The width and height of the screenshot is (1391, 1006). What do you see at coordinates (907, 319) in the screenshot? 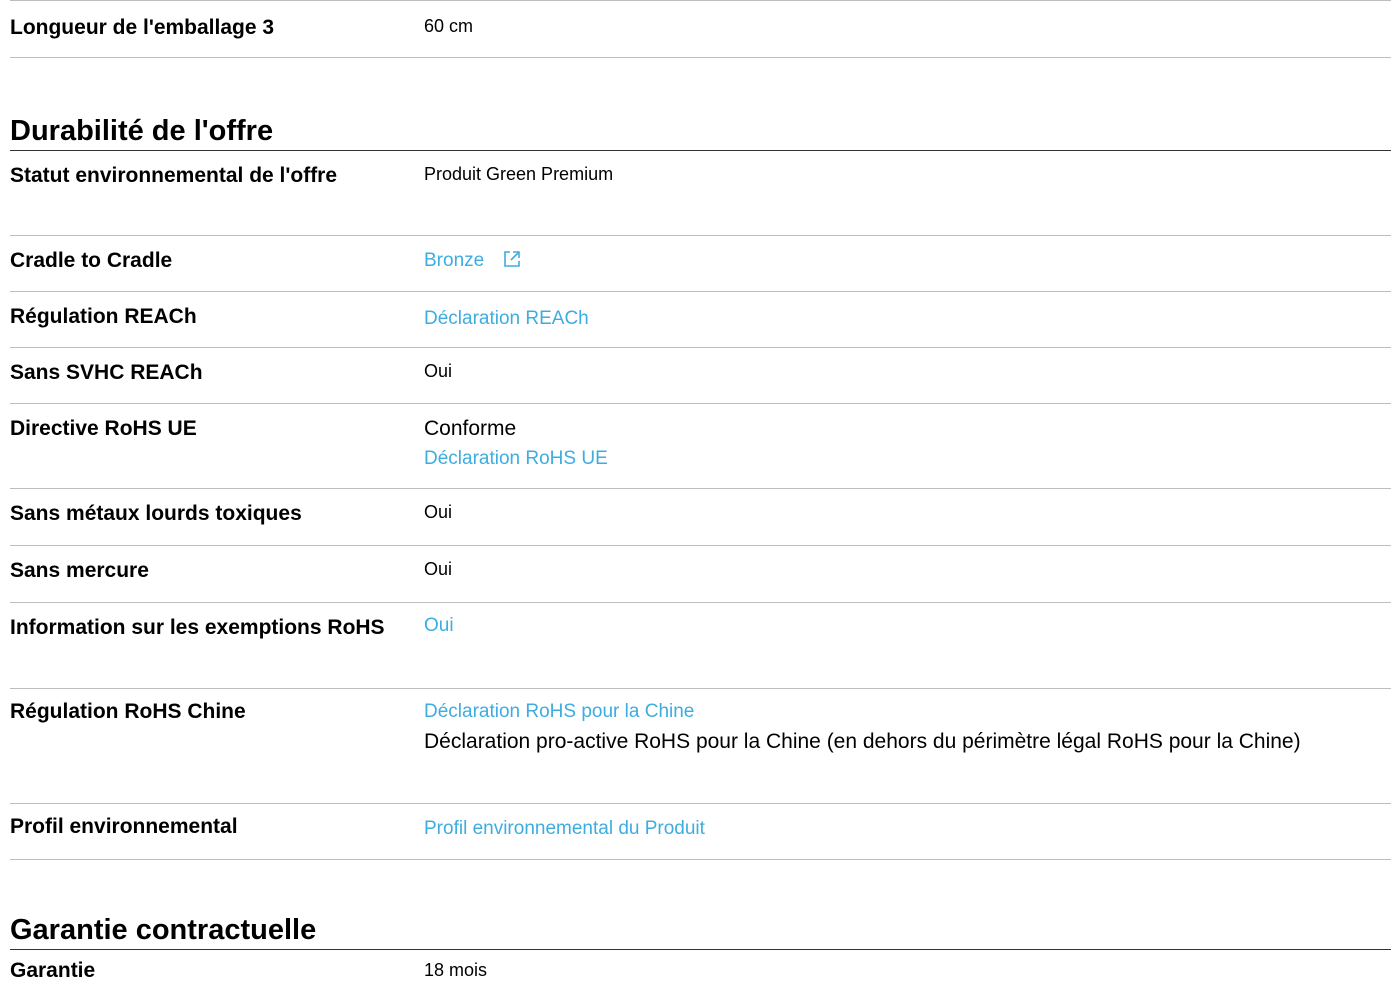
I see `spec-value: Déclaration REACh` at bounding box center [907, 319].